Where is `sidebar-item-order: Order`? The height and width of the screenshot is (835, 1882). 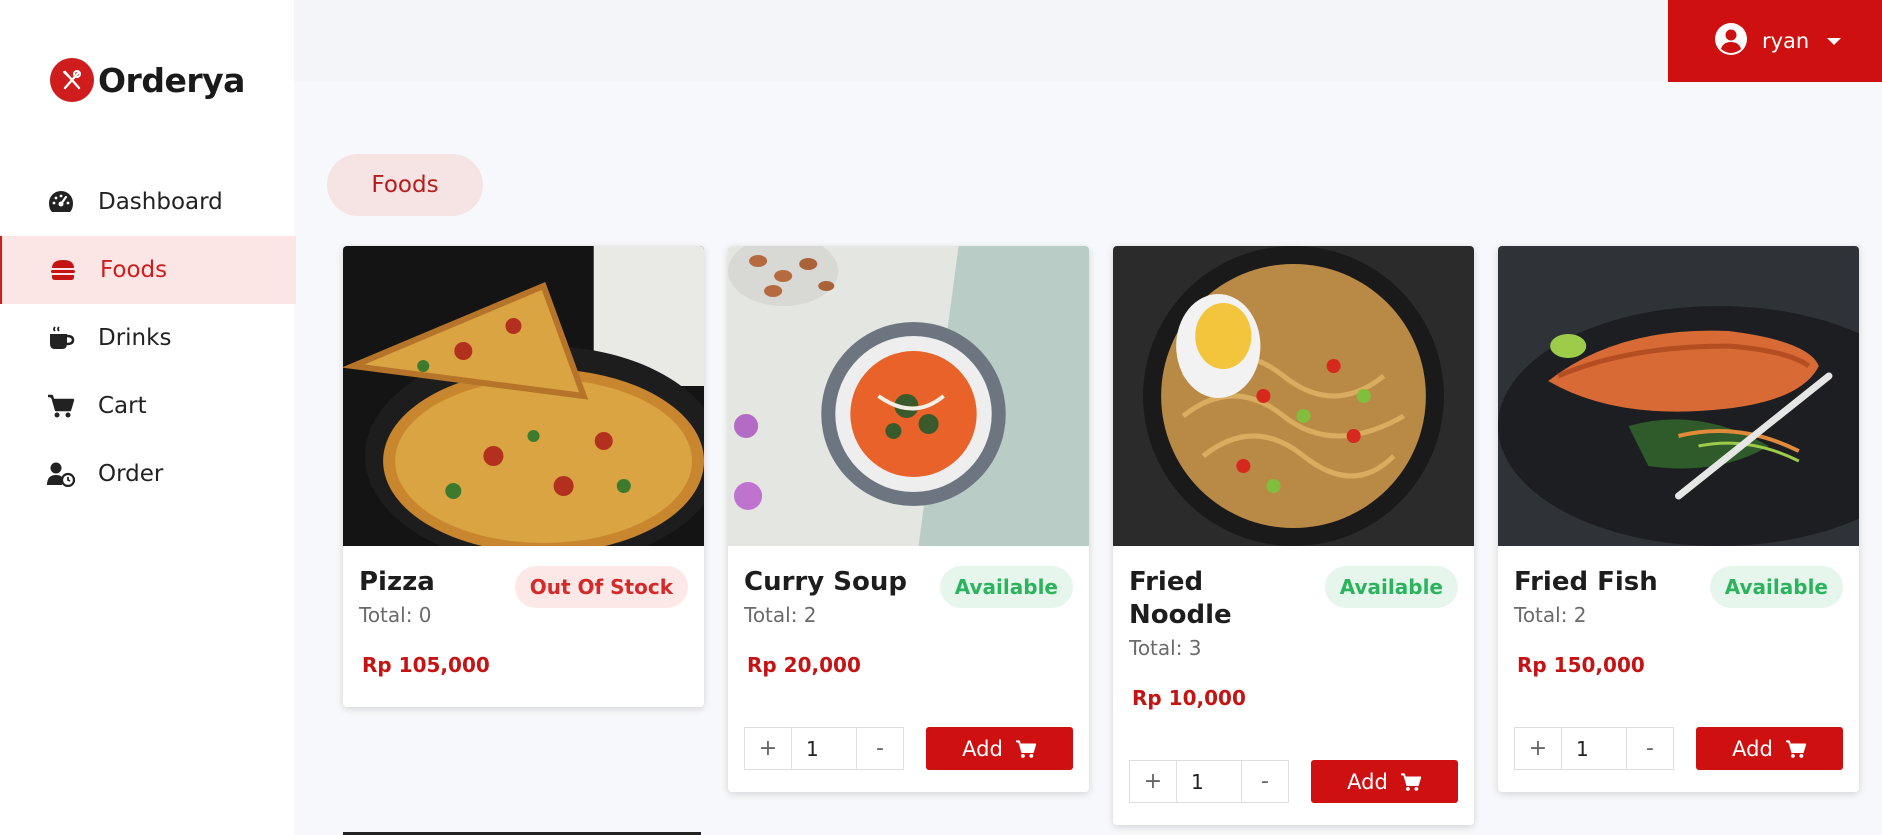
sidebar-item-order: Order is located at coordinates (148, 474).